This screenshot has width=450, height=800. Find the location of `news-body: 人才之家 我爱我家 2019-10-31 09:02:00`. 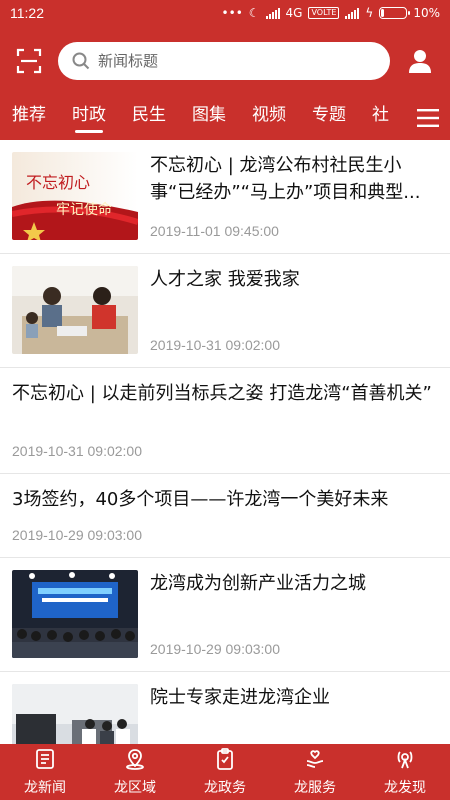

news-body: 人才之家 我爱我家 2019-10-31 09:02:00 is located at coordinates (294, 316).